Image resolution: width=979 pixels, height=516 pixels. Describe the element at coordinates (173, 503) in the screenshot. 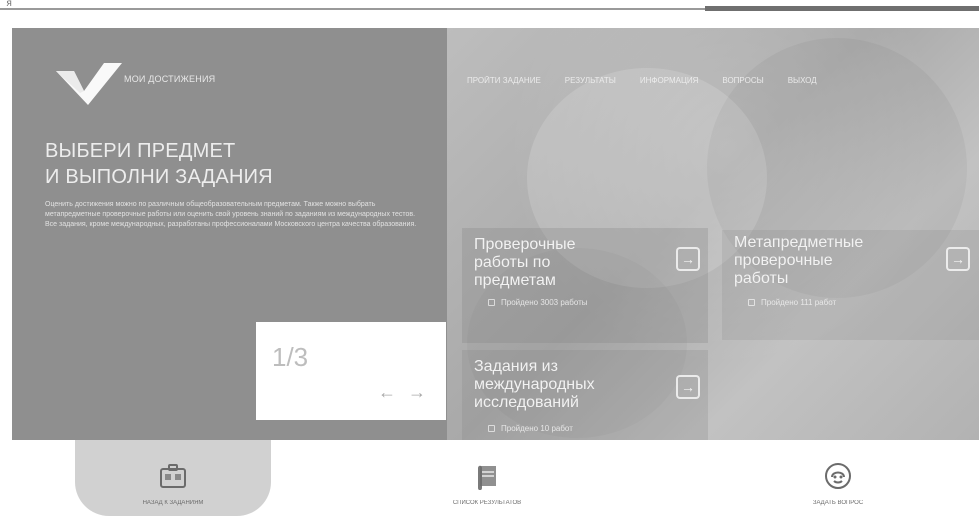

I see `bottom-tab-back-label: НАЗАД К ЗАДАНИЯМ` at that location.